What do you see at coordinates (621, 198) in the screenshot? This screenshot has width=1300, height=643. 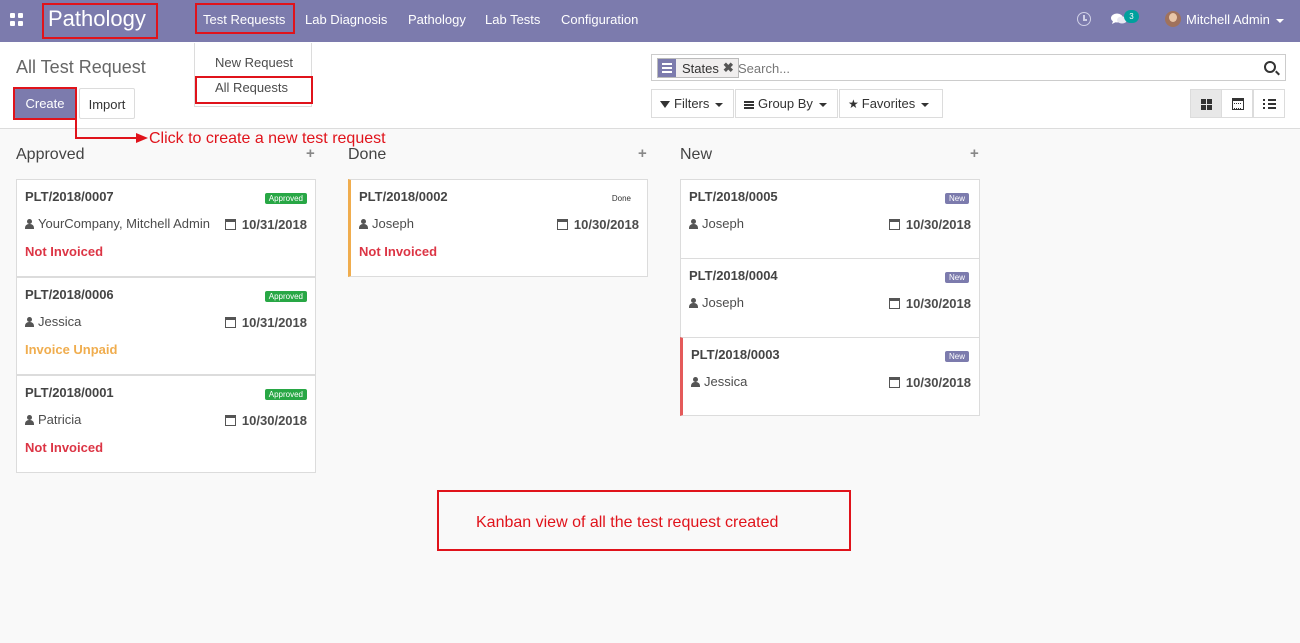 I see `status-badge: Done` at bounding box center [621, 198].